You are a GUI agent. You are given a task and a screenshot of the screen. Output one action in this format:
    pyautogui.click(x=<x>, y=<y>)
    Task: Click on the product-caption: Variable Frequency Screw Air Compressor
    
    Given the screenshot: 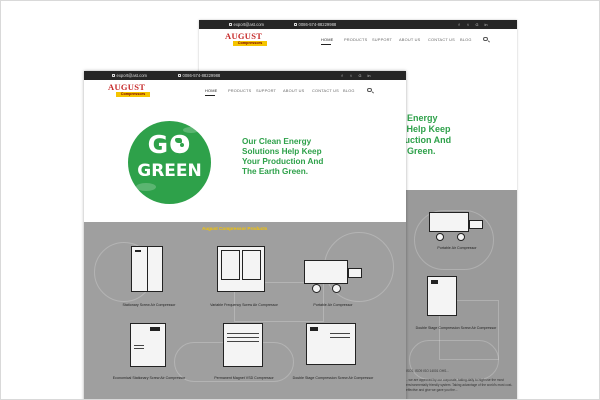 What is the action you would take?
    pyautogui.click(x=244, y=305)
    